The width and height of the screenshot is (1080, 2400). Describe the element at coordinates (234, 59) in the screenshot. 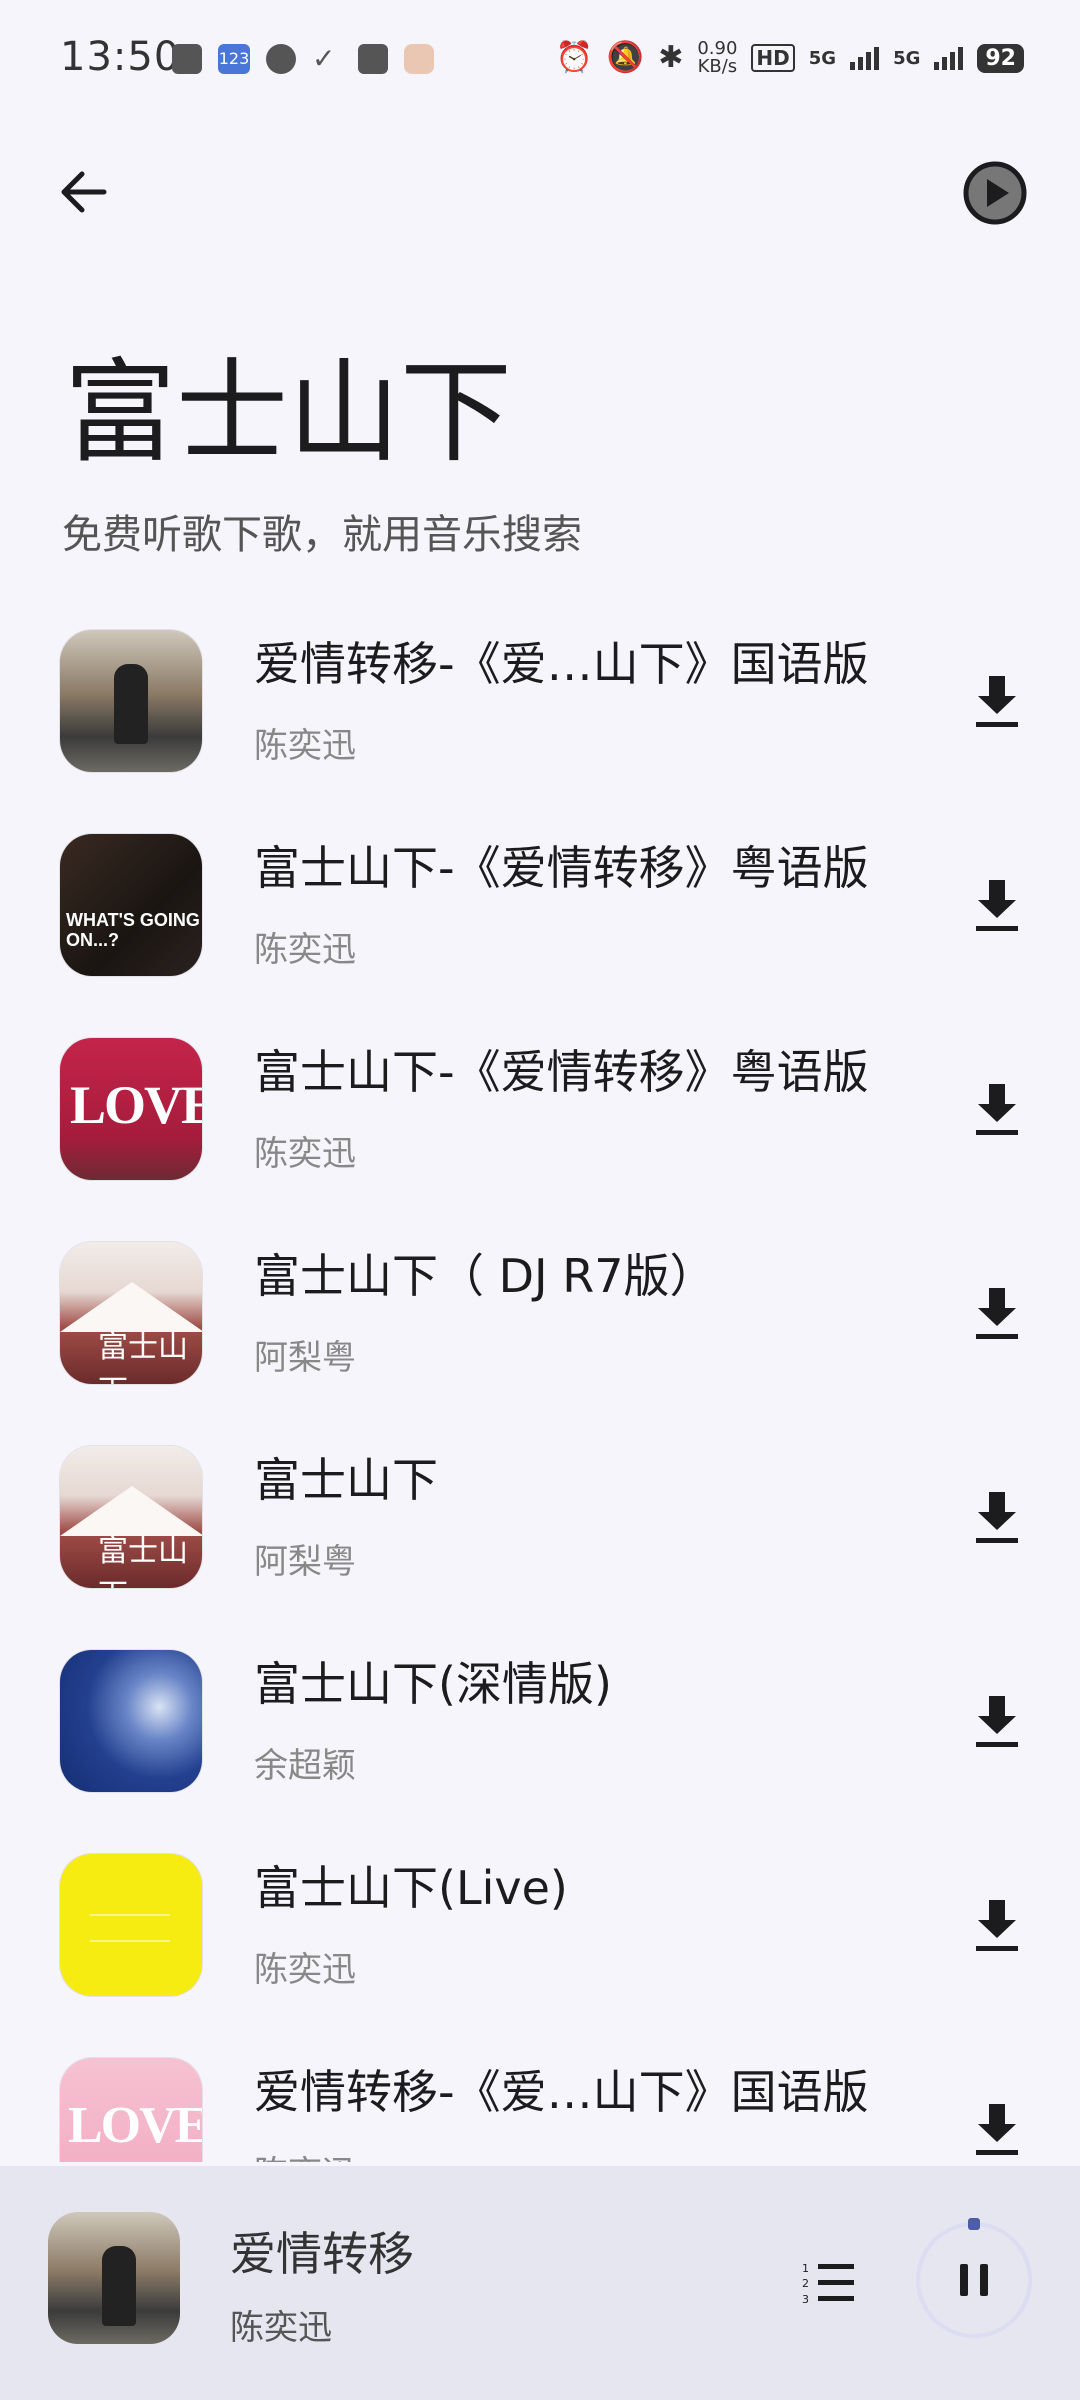

I see `keyboard-notification-icon: 123` at that location.